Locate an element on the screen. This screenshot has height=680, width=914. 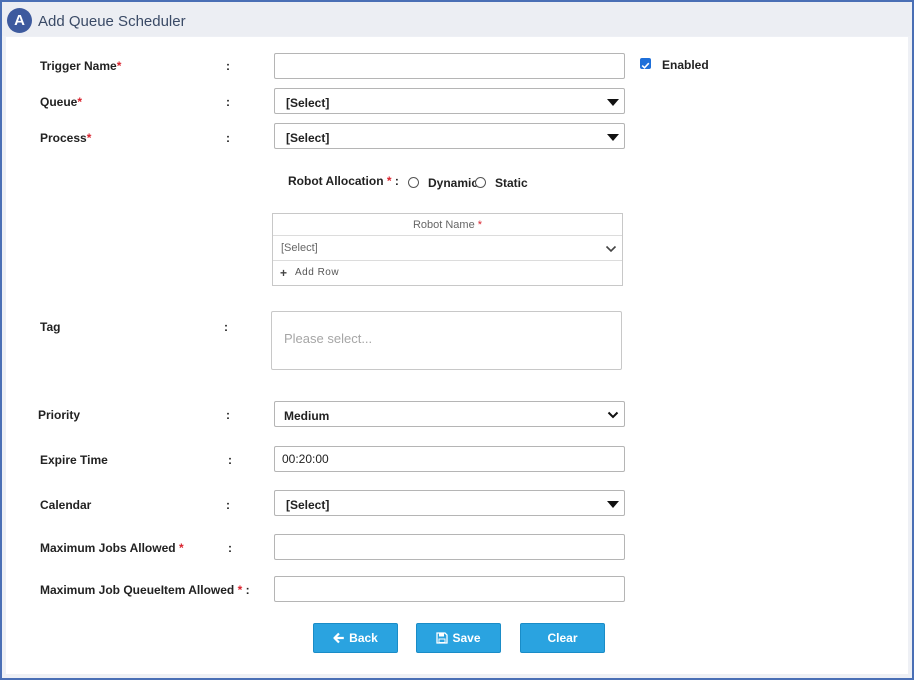
tag-label: Tag is located at coordinates (50, 327).